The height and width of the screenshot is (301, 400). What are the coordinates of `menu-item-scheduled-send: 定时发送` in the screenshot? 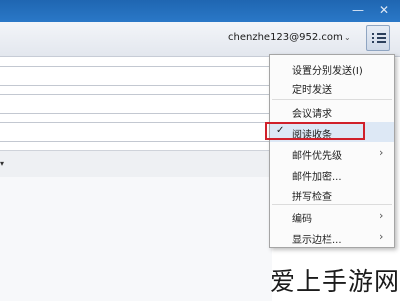 It's located at (332, 87).